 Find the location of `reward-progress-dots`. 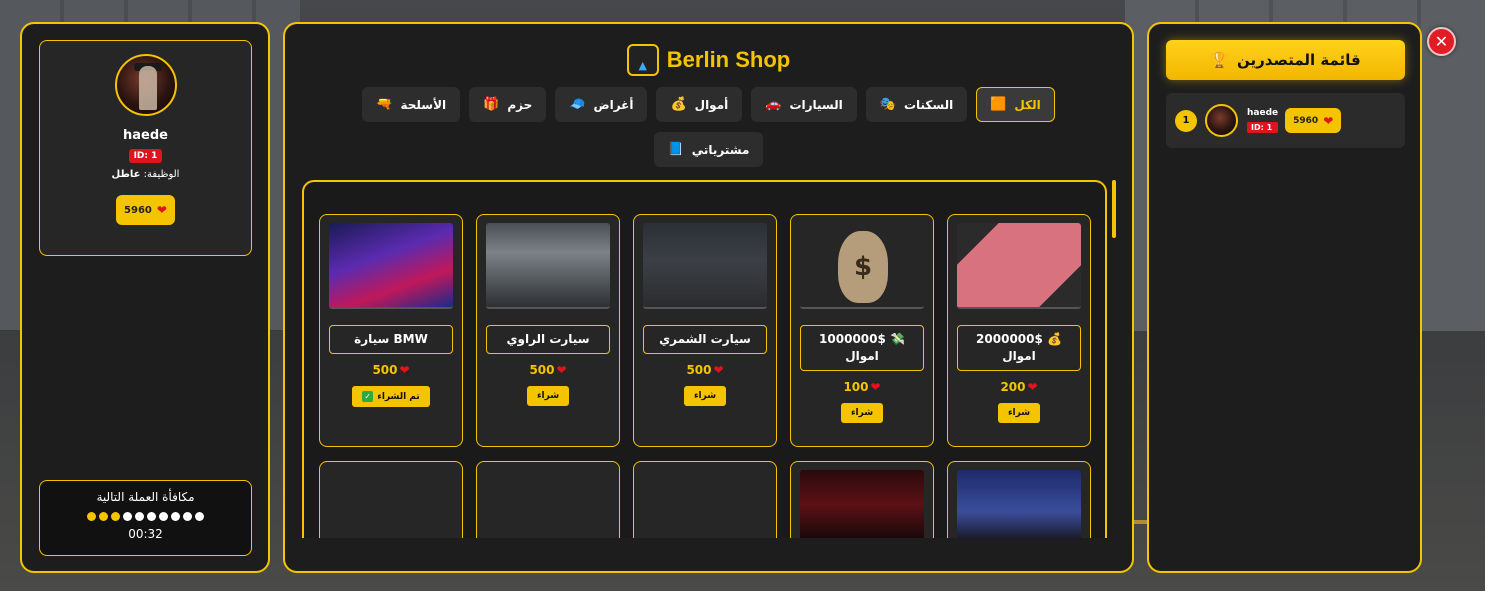

reward-progress-dots is located at coordinates (145, 516).